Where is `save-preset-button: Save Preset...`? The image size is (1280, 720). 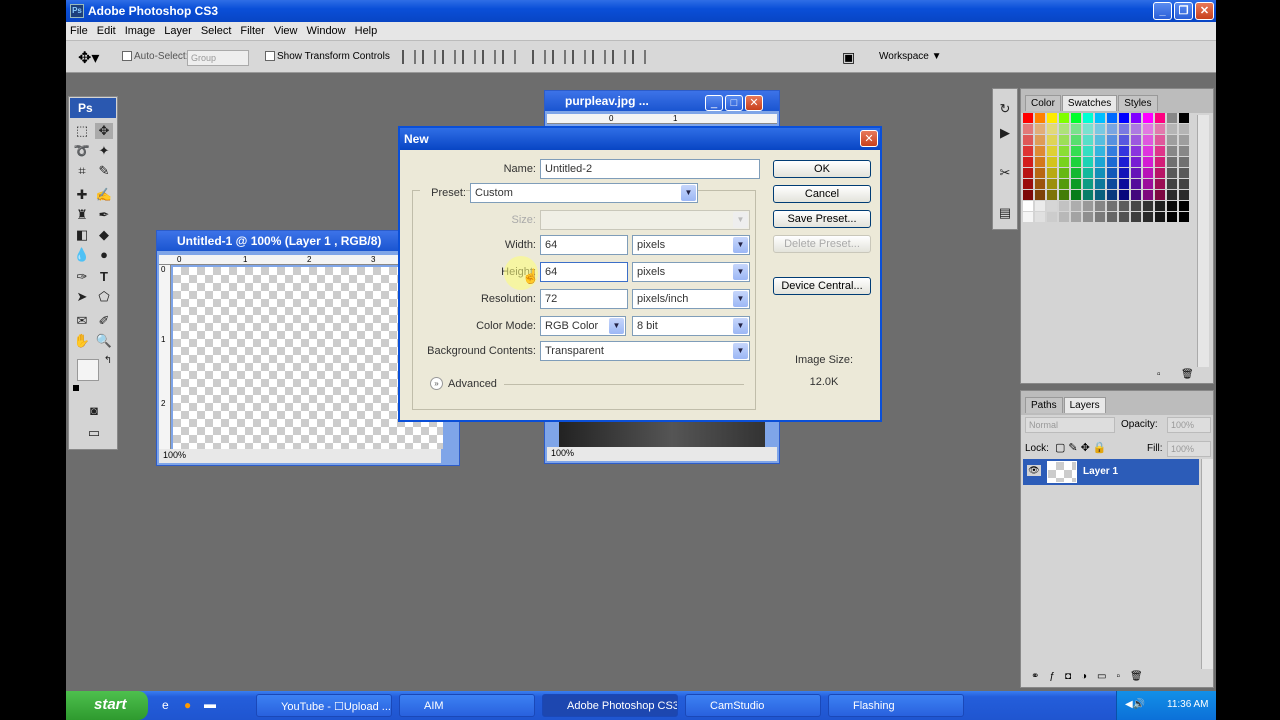 save-preset-button: Save Preset... is located at coordinates (822, 219).